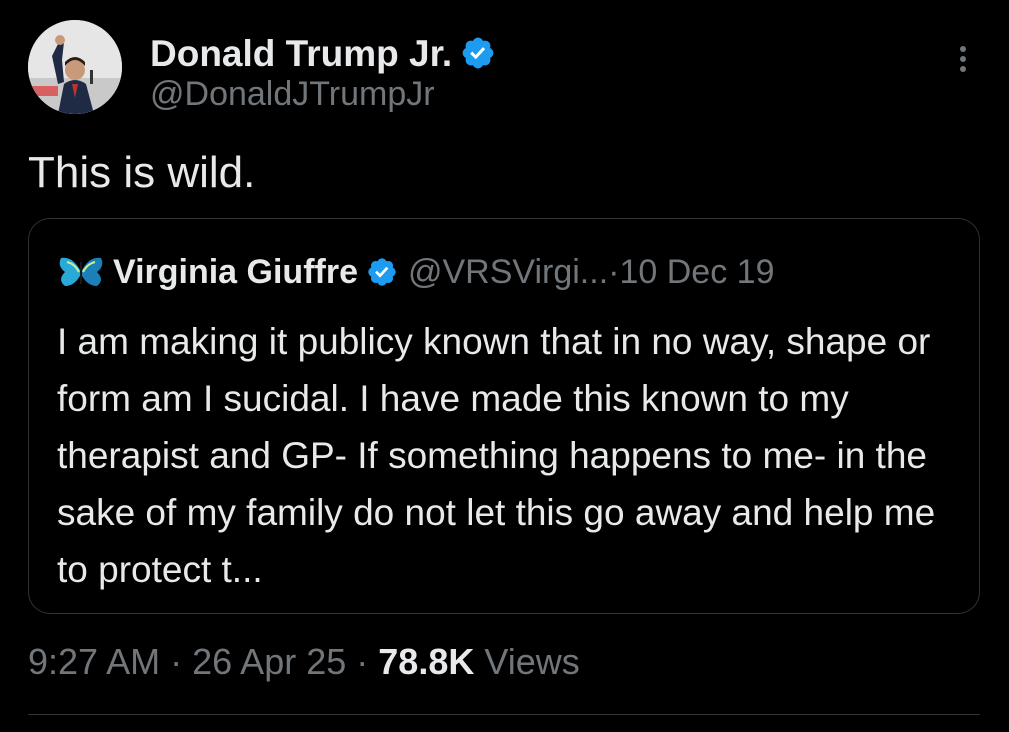  What do you see at coordinates (532, 661) in the screenshot?
I see `views-label: Views` at bounding box center [532, 661].